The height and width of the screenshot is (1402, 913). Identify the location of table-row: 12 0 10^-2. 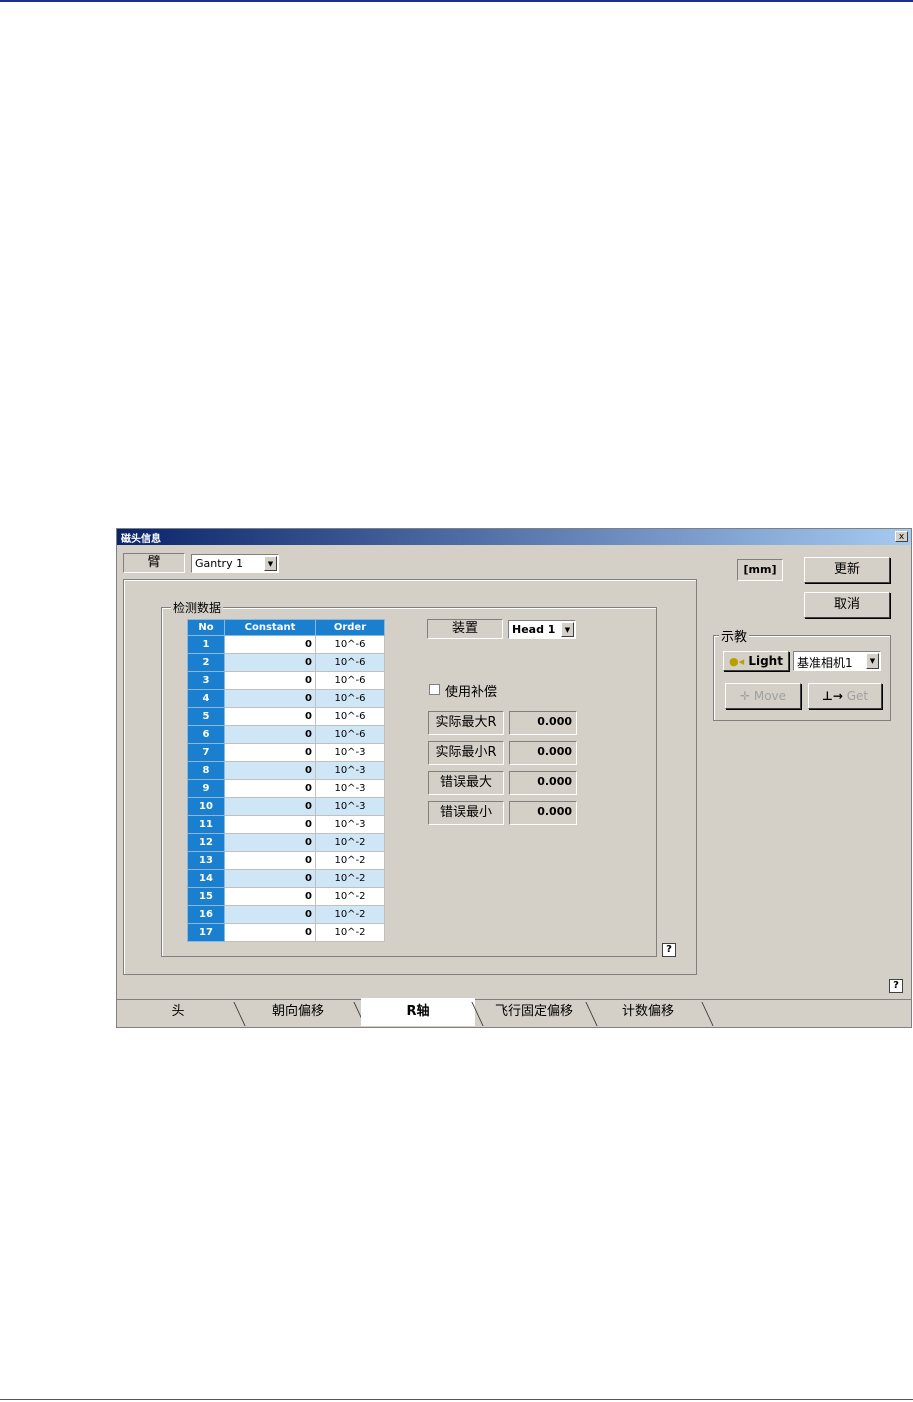
(286, 842).